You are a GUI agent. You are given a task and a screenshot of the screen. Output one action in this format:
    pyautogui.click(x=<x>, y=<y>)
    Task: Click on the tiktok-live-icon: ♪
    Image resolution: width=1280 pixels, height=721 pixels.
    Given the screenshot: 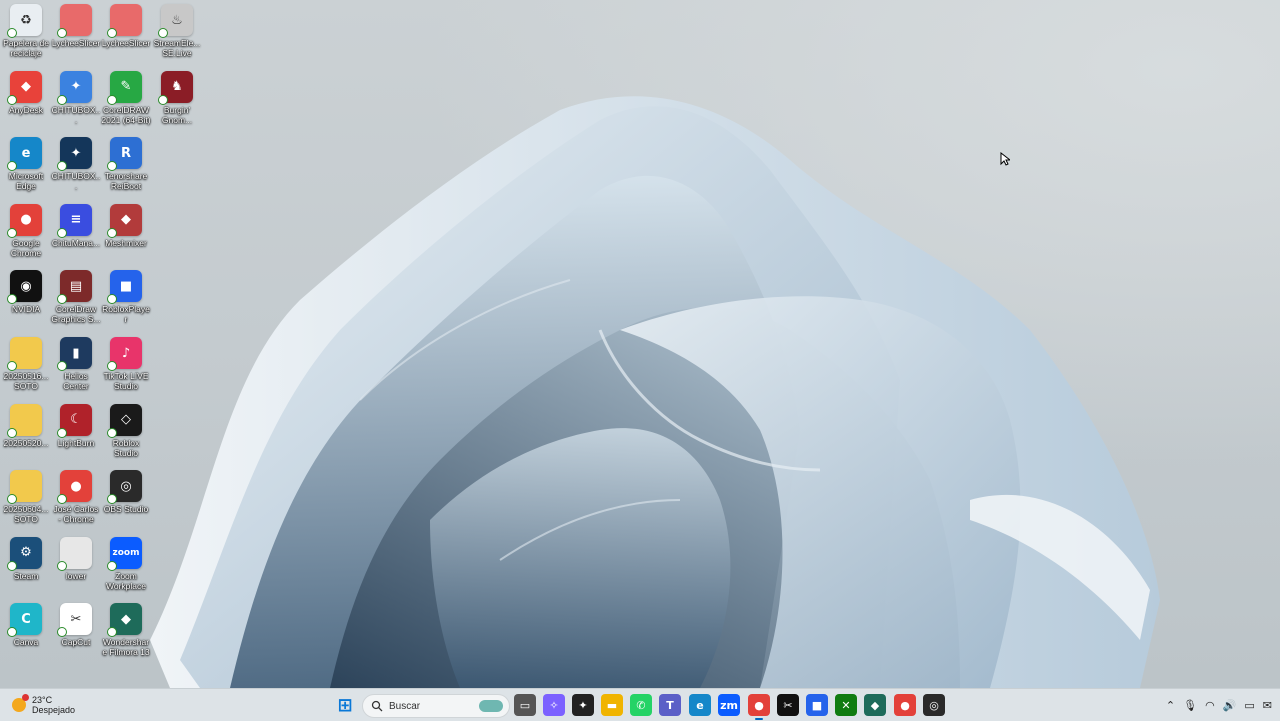 What is the action you would take?
    pyautogui.click(x=124, y=354)
    